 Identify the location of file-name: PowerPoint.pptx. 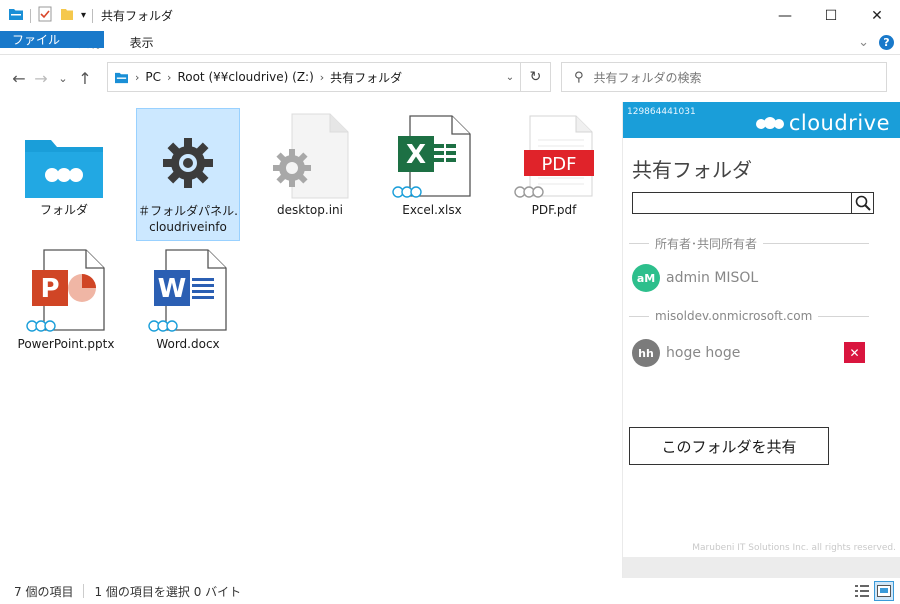
(66, 344).